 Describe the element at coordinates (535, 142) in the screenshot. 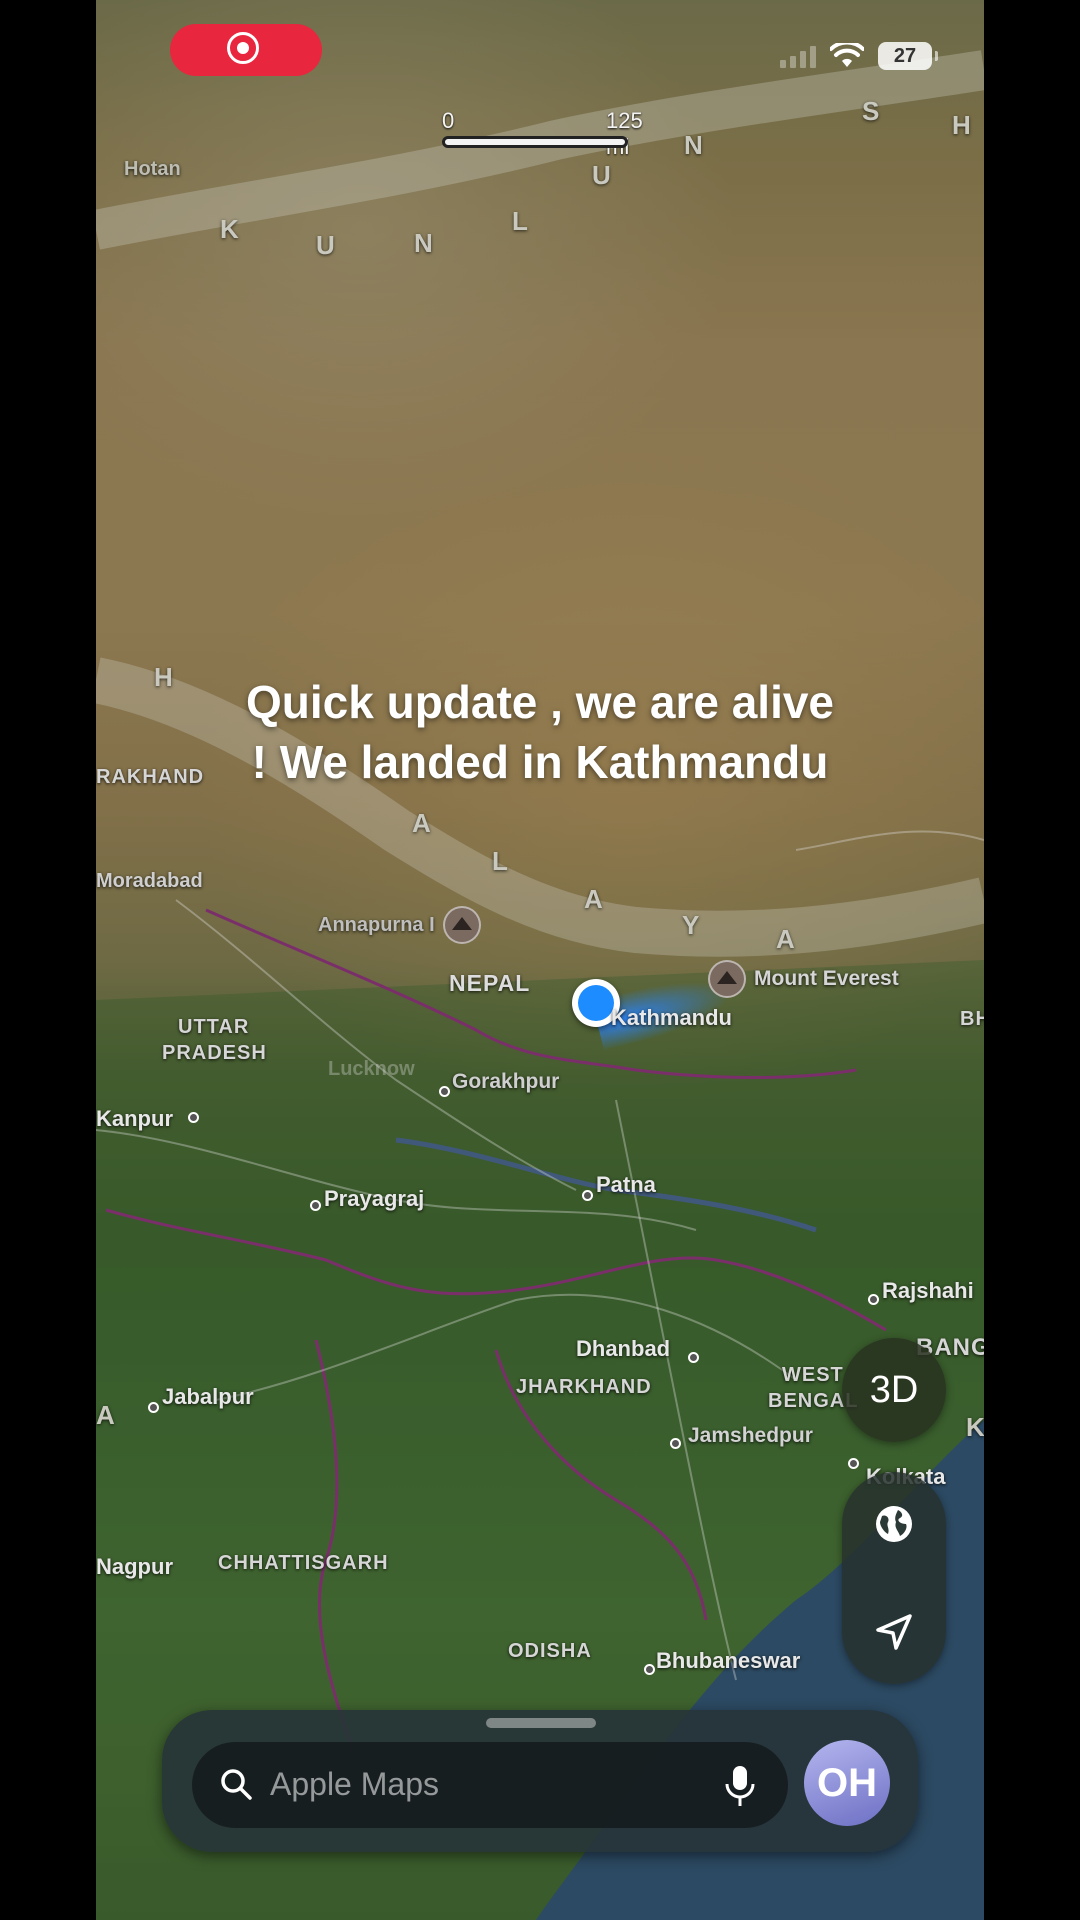

I see `scale-bar` at that location.